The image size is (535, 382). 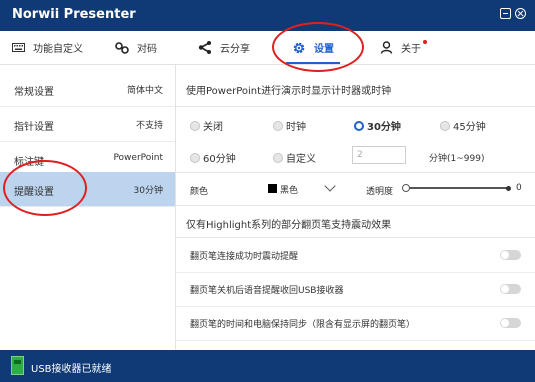 What do you see at coordinates (29, 162) in the screenshot?
I see `sidebar-item-label: 标注键` at bounding box center [29, 162].